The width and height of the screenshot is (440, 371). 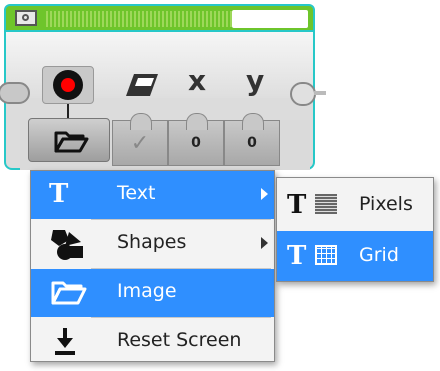 I want to click on sequence-wire, so click(x=320, y=93).